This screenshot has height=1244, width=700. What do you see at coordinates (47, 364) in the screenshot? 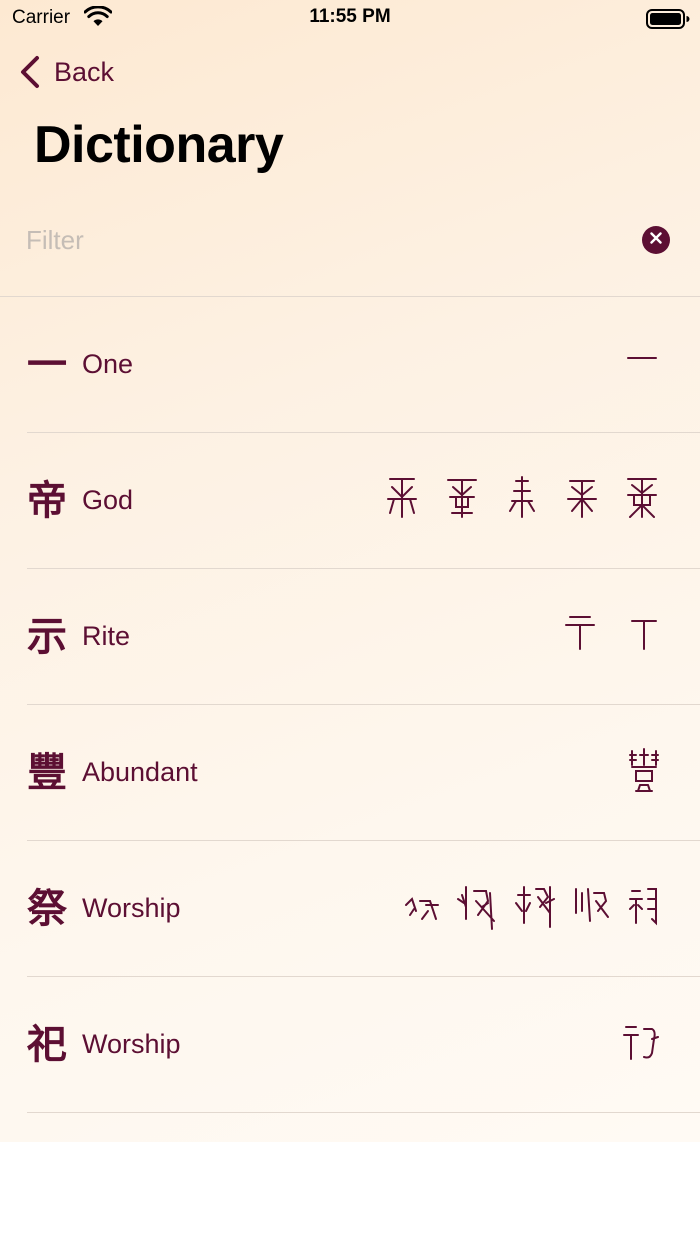
I see `entry-character: 一` at bounding box center [47, 364].